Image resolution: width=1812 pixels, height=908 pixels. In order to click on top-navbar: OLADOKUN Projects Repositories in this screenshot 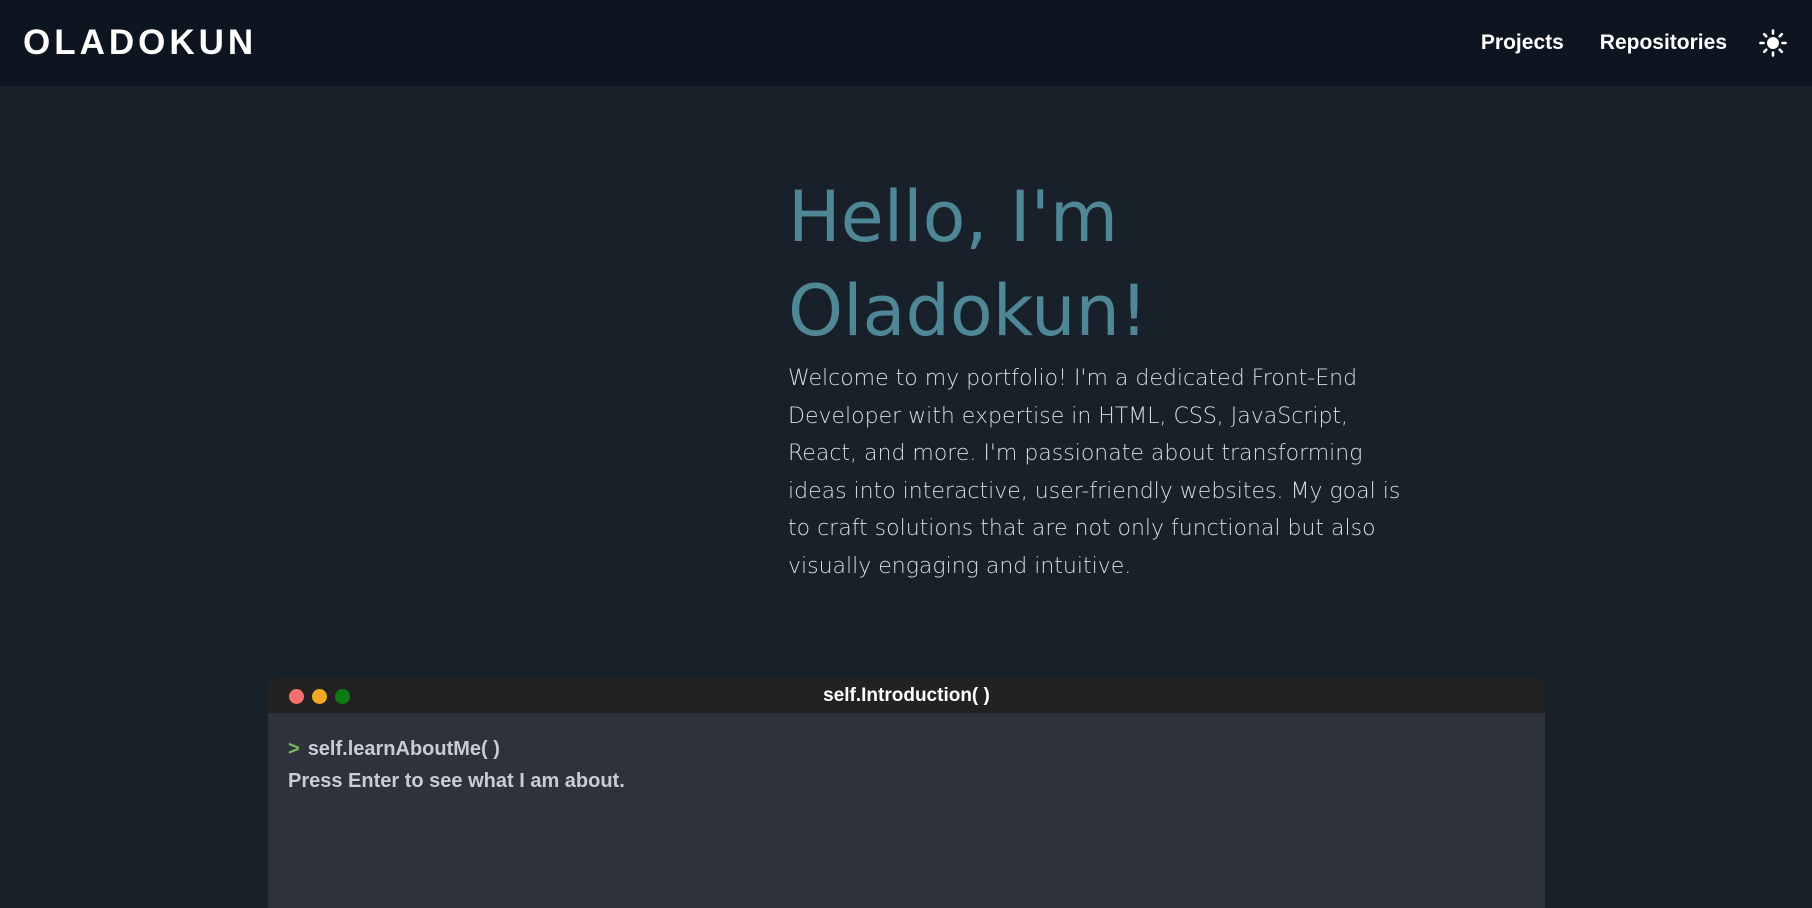, I will do `click(906, 43)`.